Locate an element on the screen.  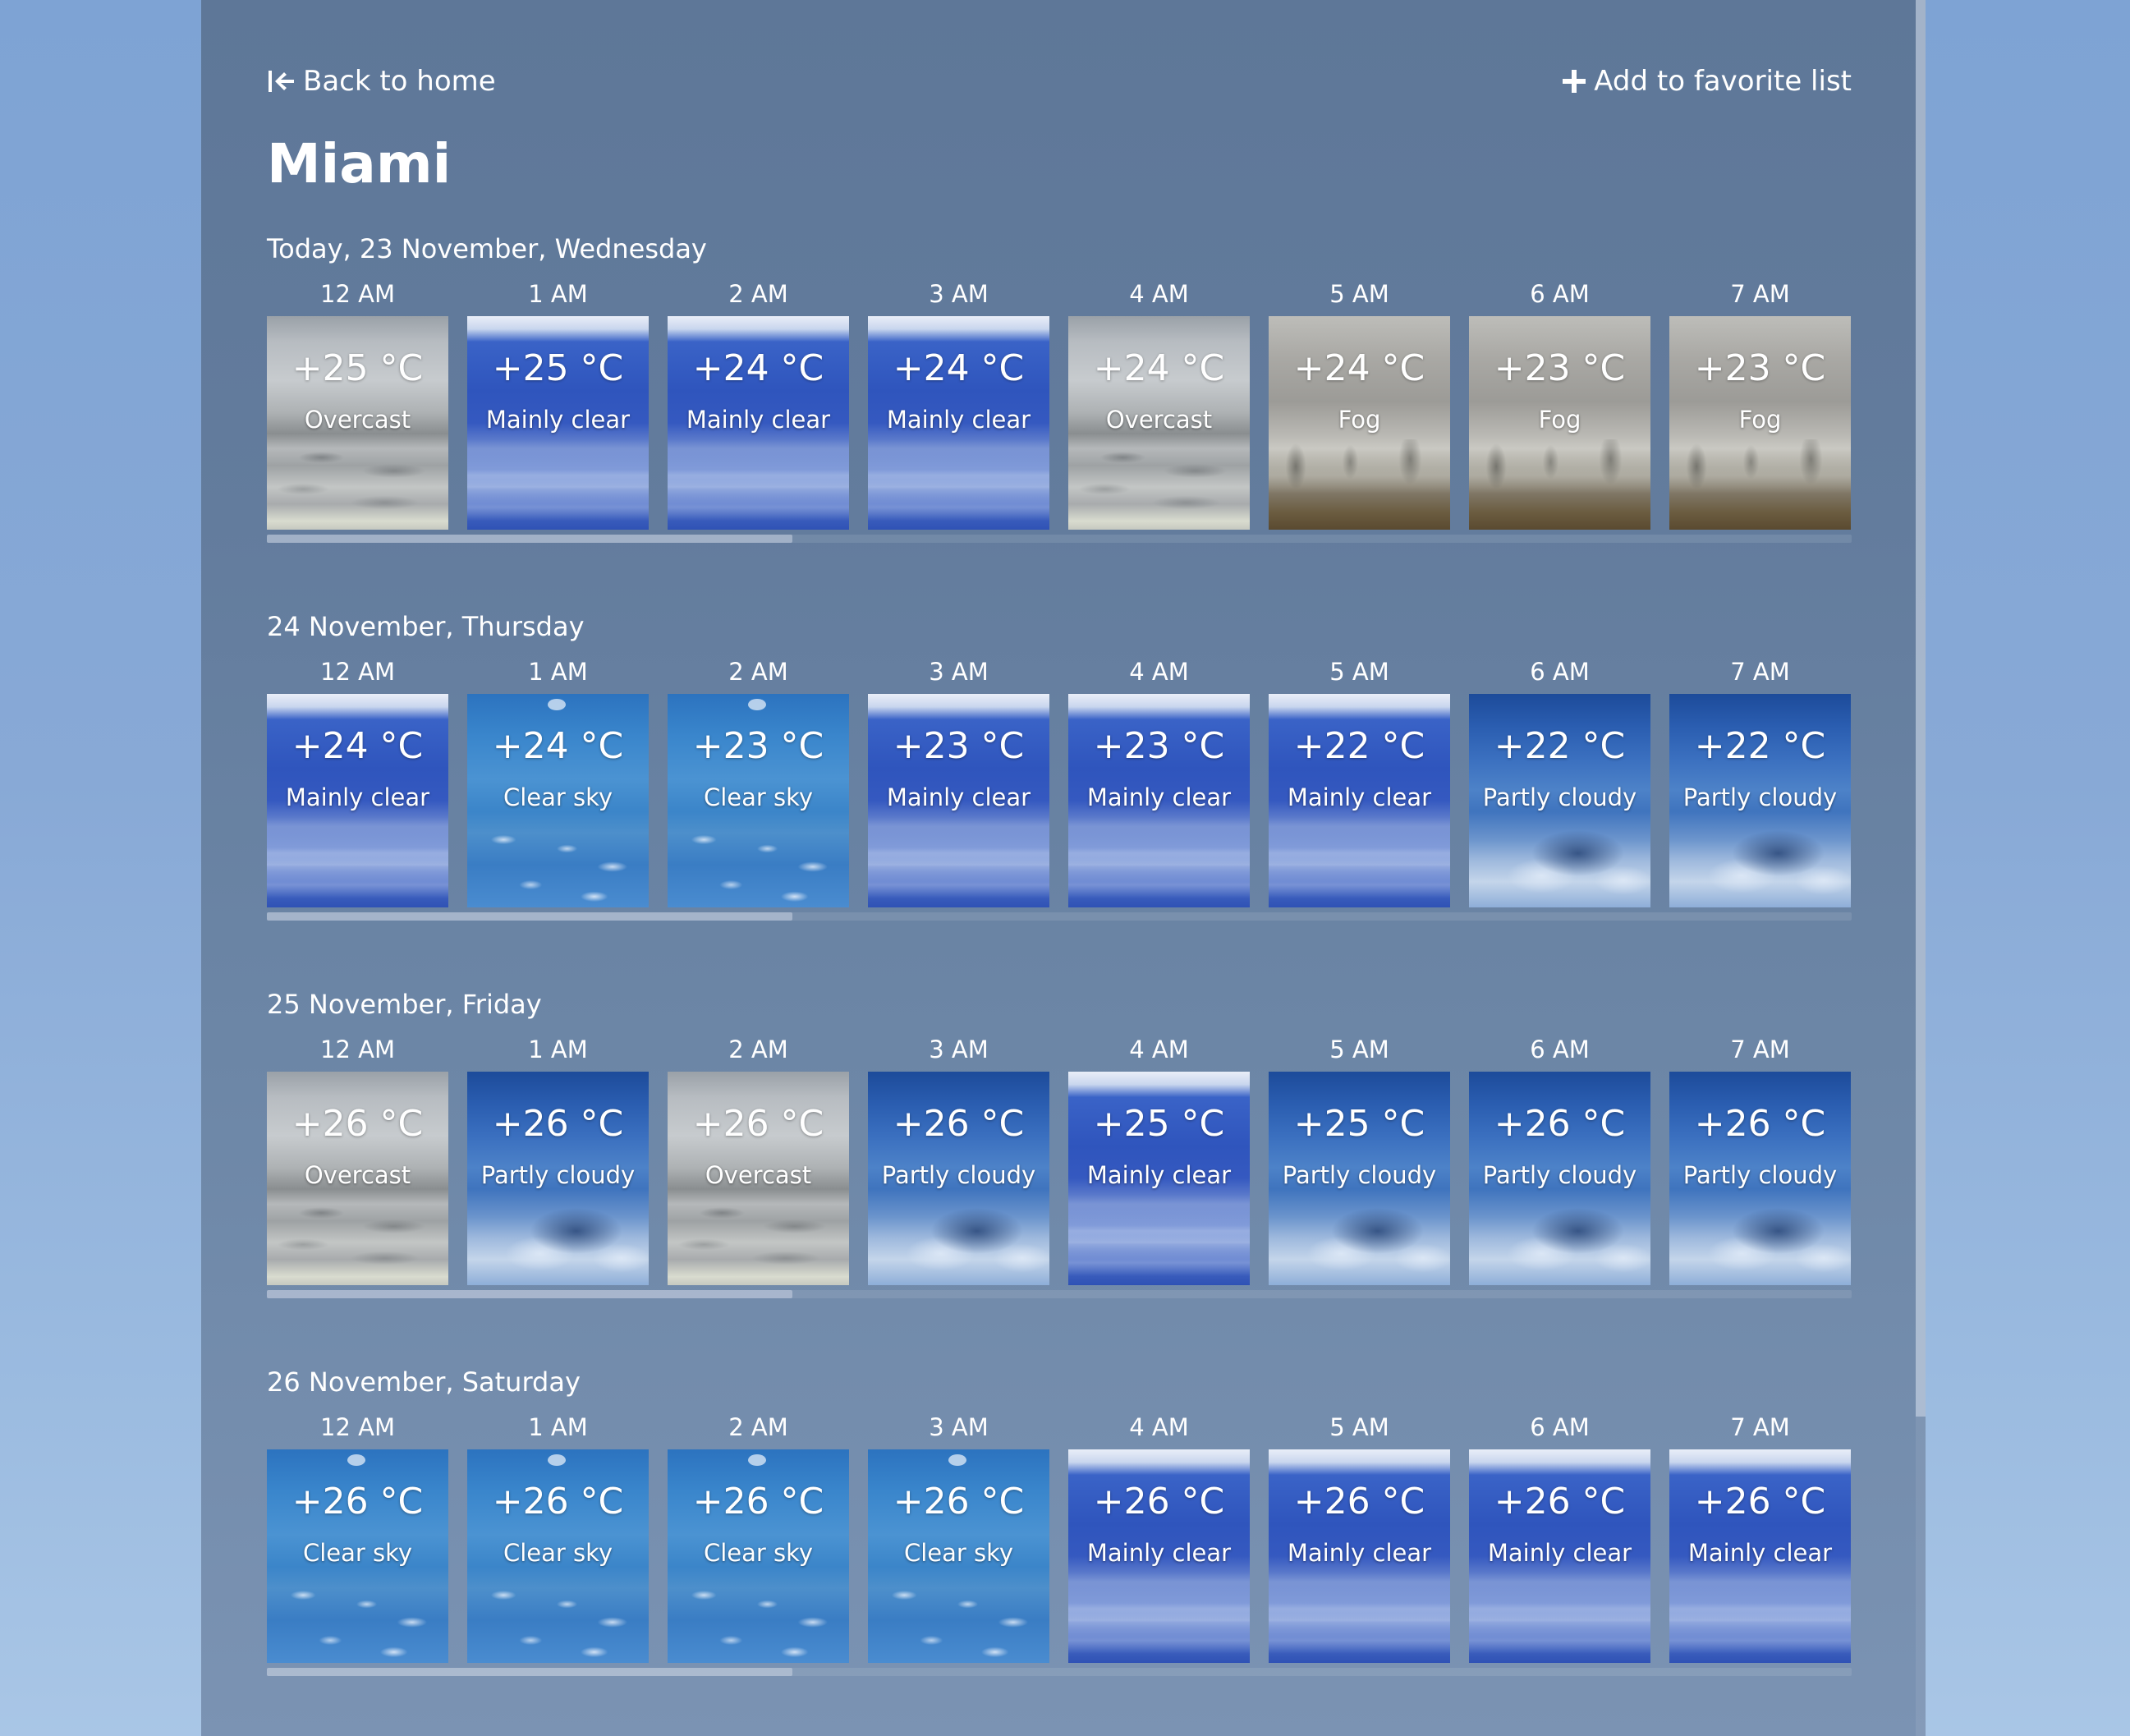
weather-partly-backdrop is located at coordinates (1560, 862).